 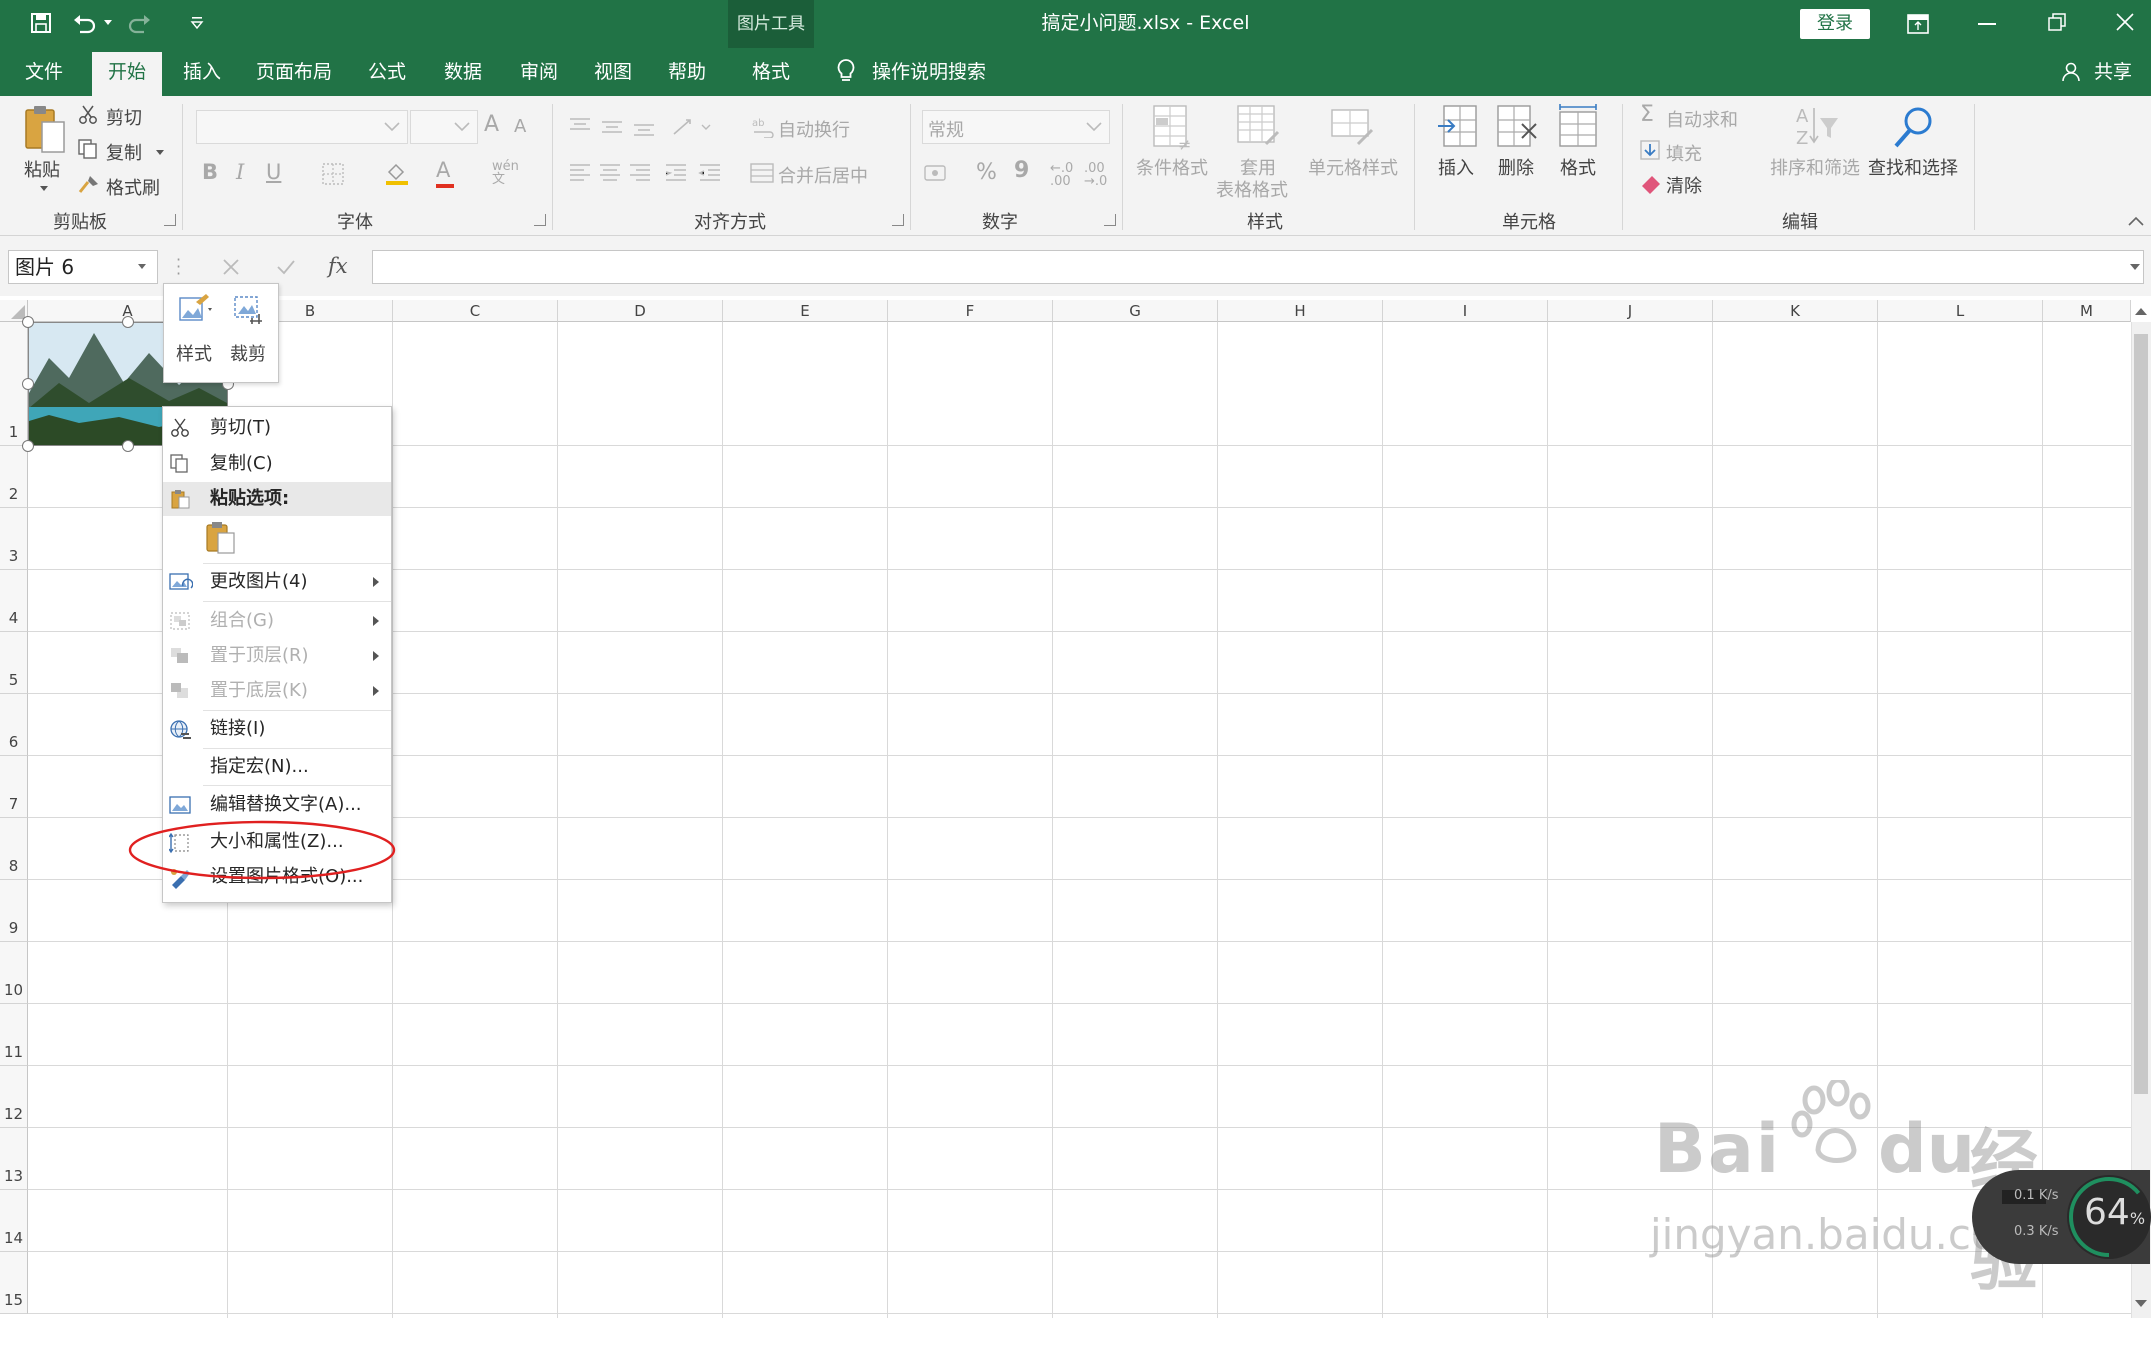 What do you see at coordinates (1518, 127) in the screenshot?
I see `delete-cells-icon` at bounding box center [1518, 127].